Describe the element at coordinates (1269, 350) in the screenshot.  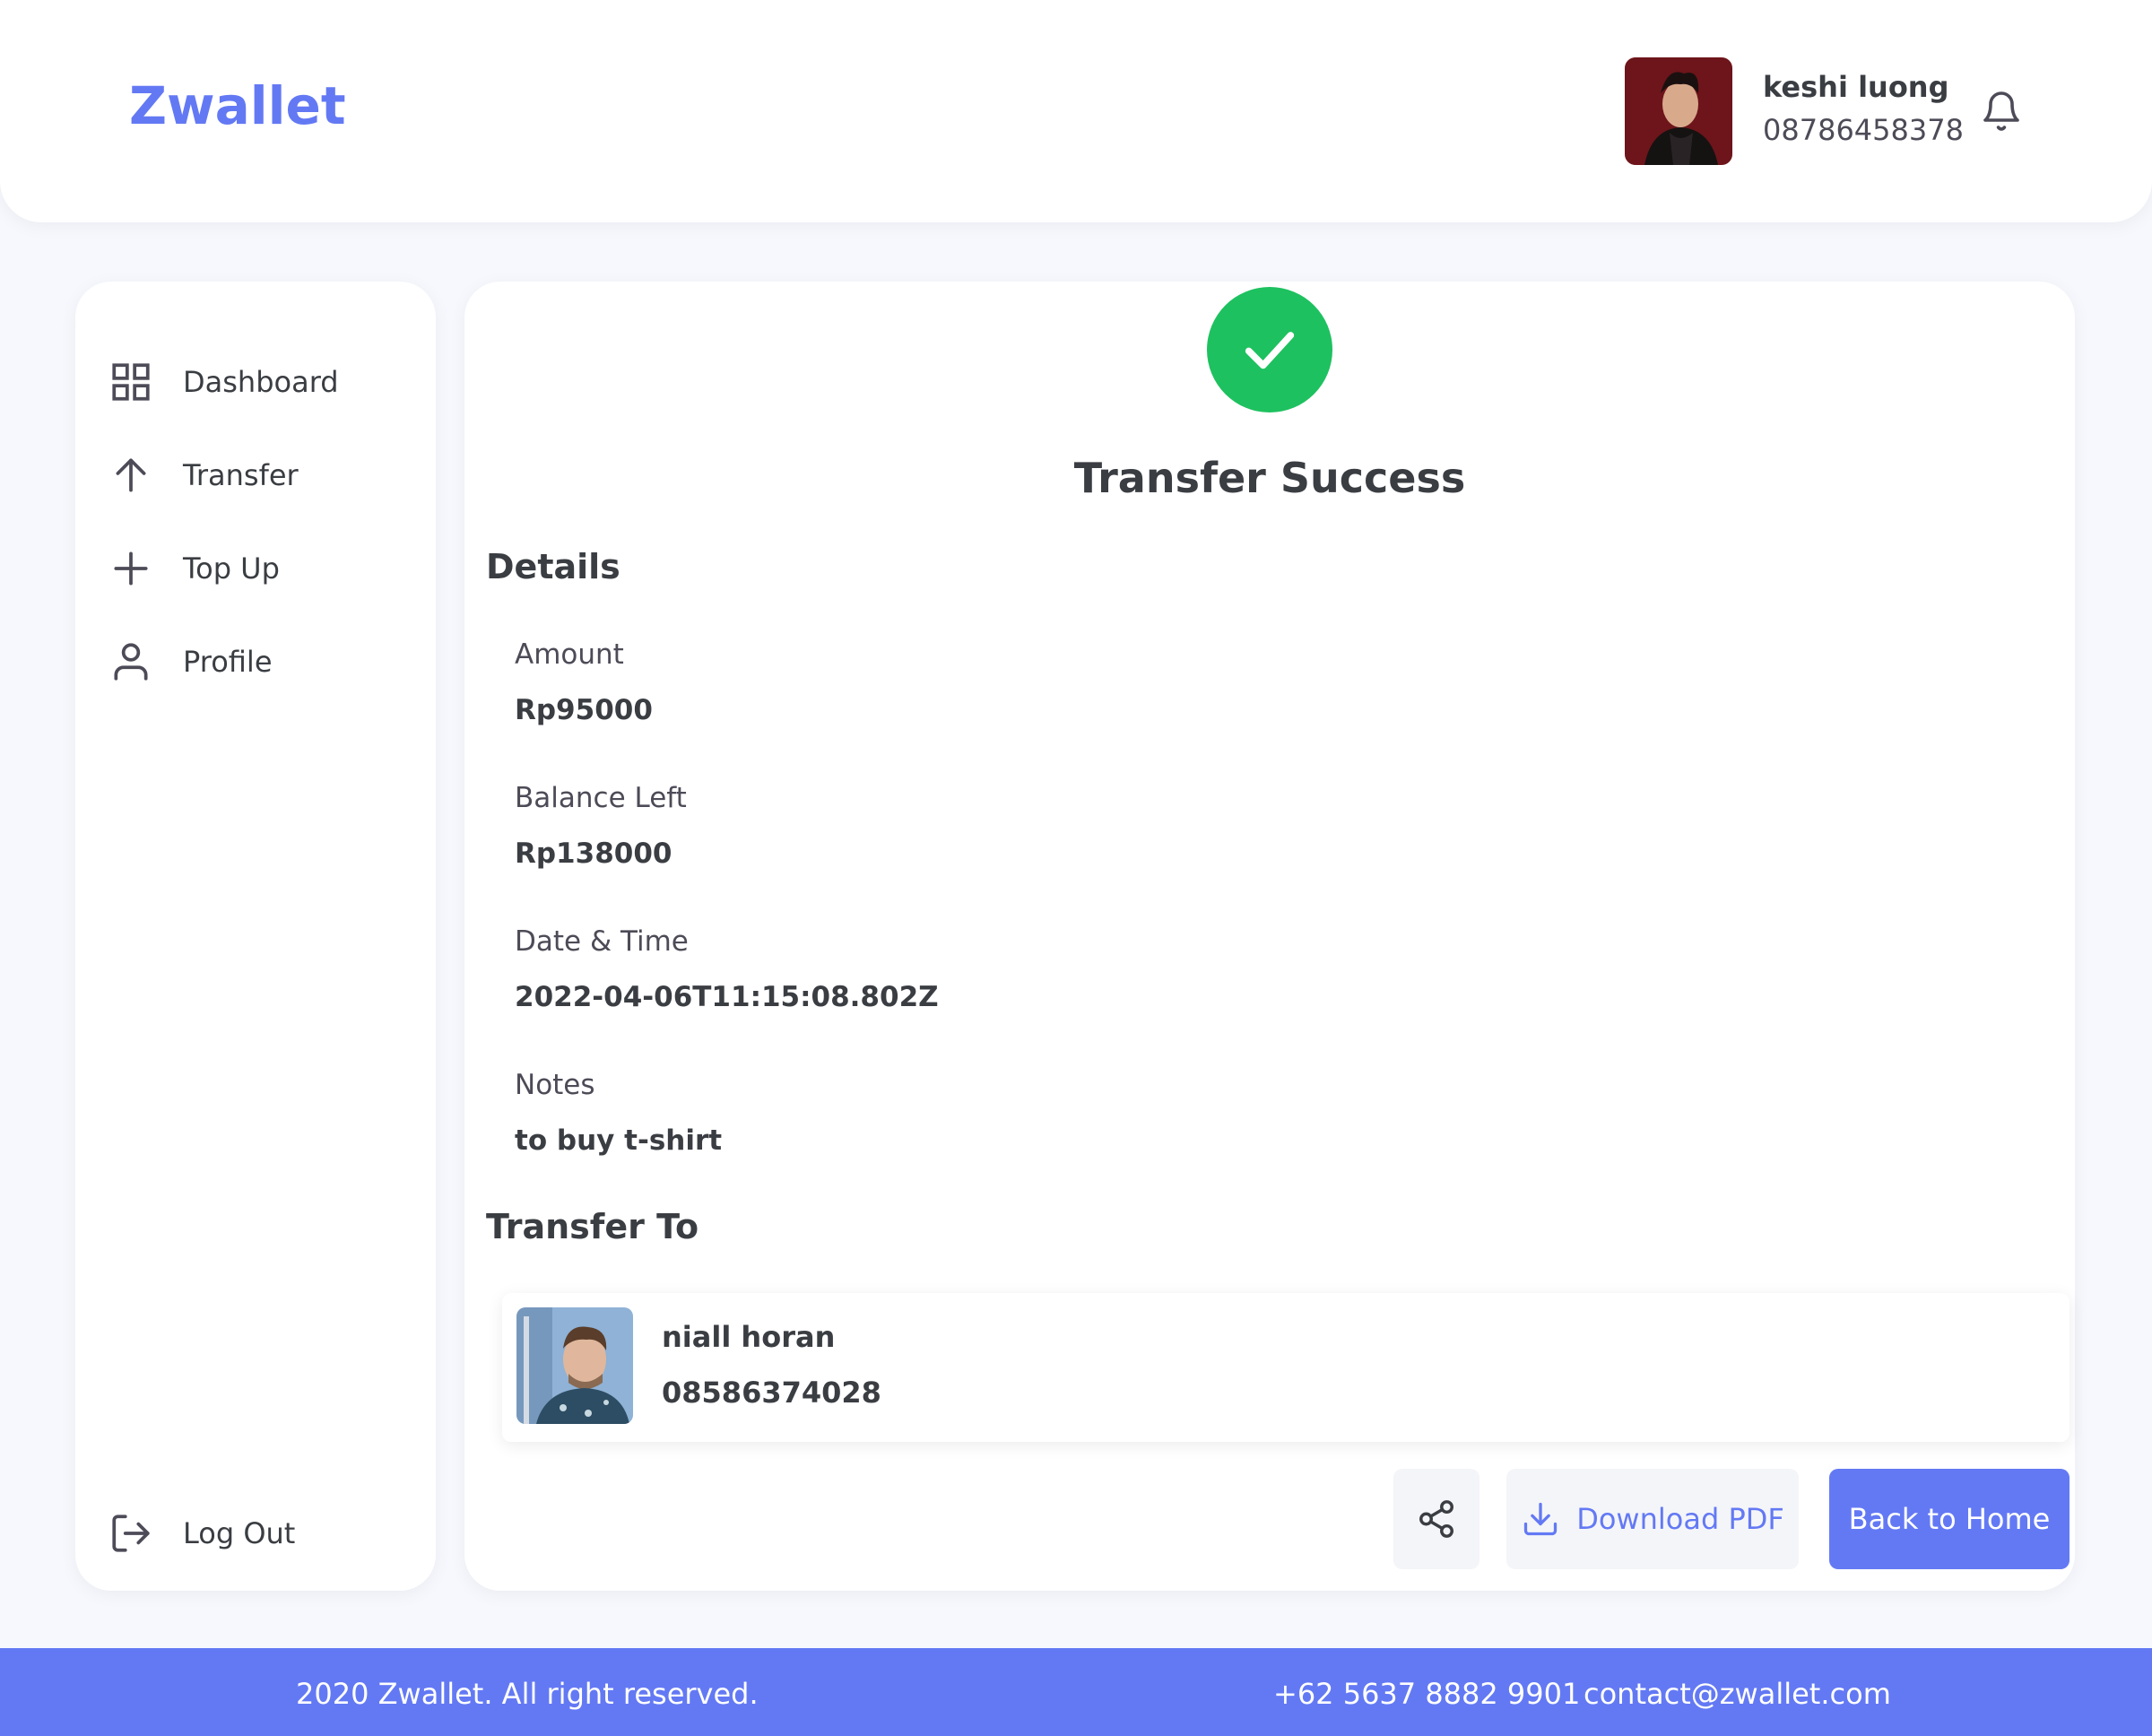
I see `check-circle-icon` at that location.